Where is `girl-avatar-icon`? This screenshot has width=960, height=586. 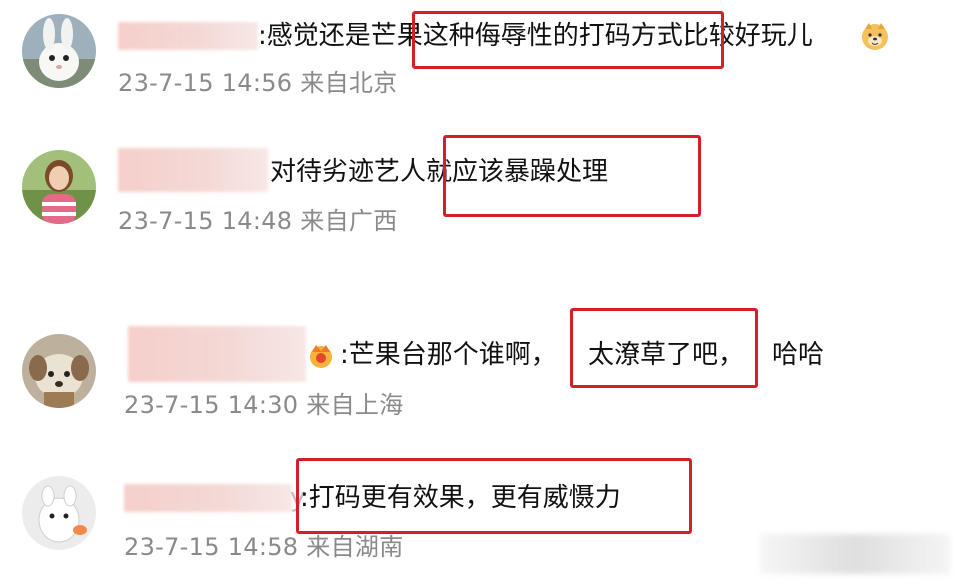 girl-avatar-icon is located at coordinates (59, 187).